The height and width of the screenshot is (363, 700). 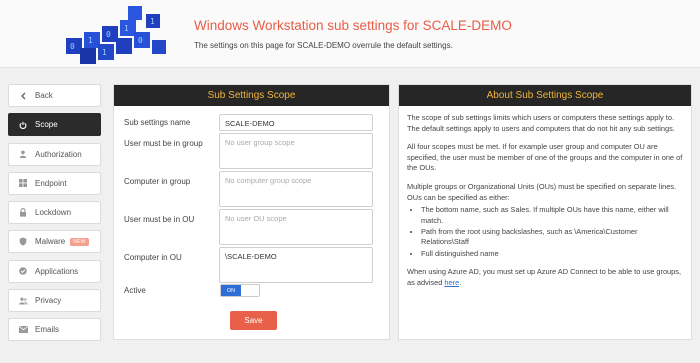 I want to click on sidebar-item-scope: Scope, so click(x=54, y=125).